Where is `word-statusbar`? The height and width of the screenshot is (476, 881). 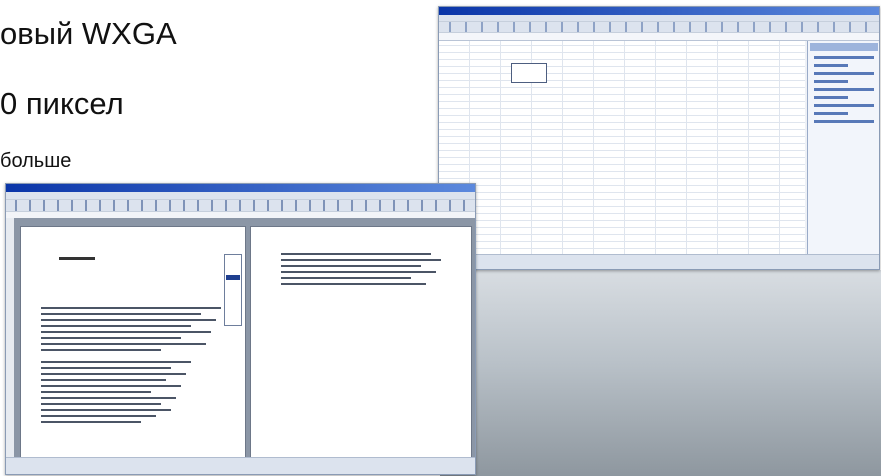
word-statusbar is located at coordinates (240, 465).